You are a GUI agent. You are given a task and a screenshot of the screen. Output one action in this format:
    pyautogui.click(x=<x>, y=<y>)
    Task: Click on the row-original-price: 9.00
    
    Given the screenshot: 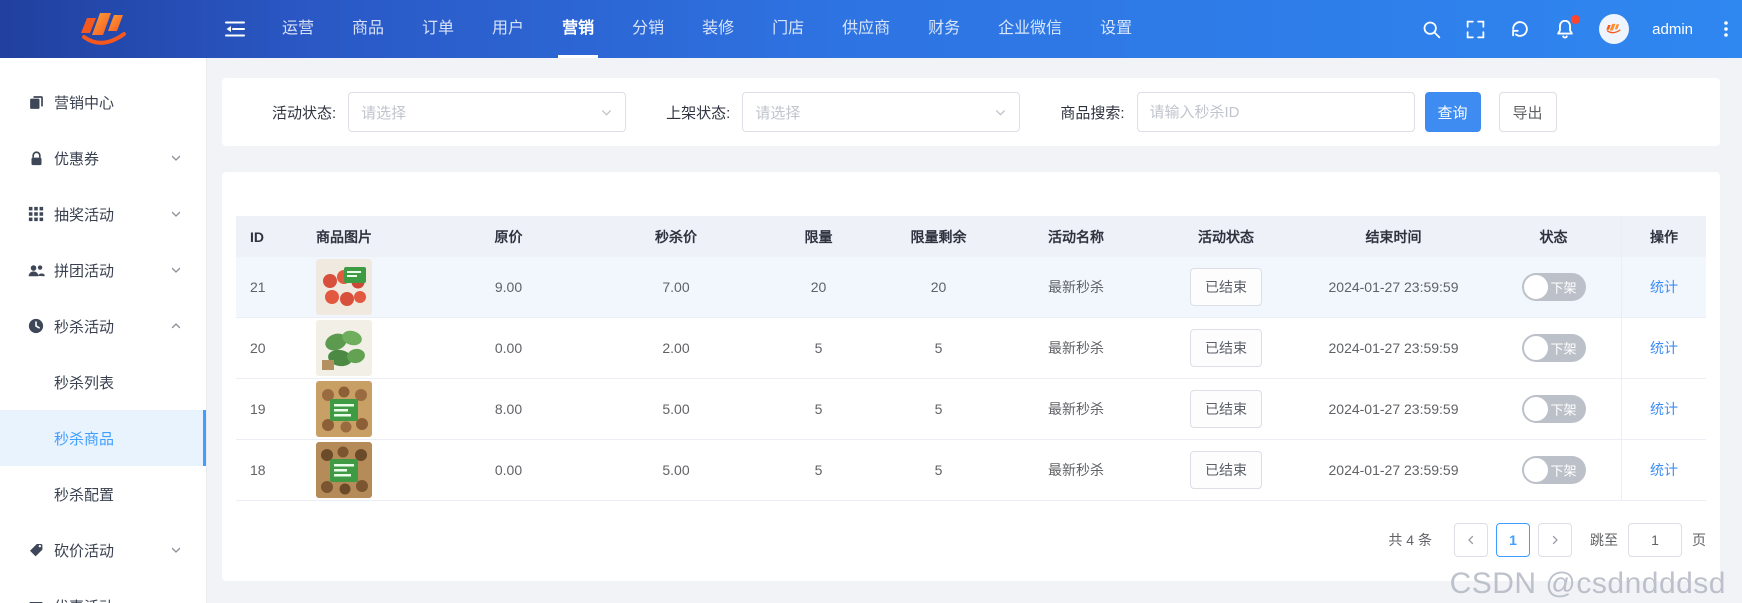 What is the action you would take?
    pyautogui.click(x=508, y=287)
    